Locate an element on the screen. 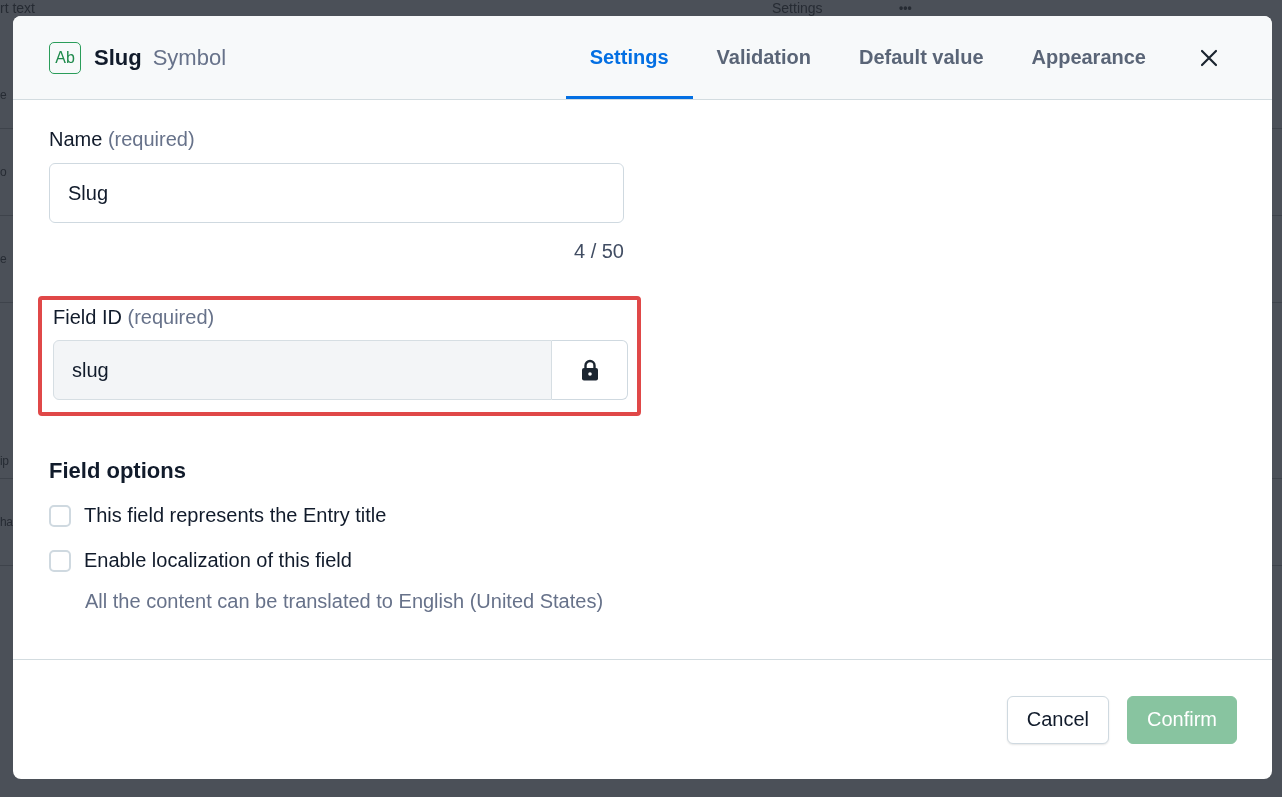 This screenshot has height=797, width=1282. lock-icon is located at coordinates (589, 370).